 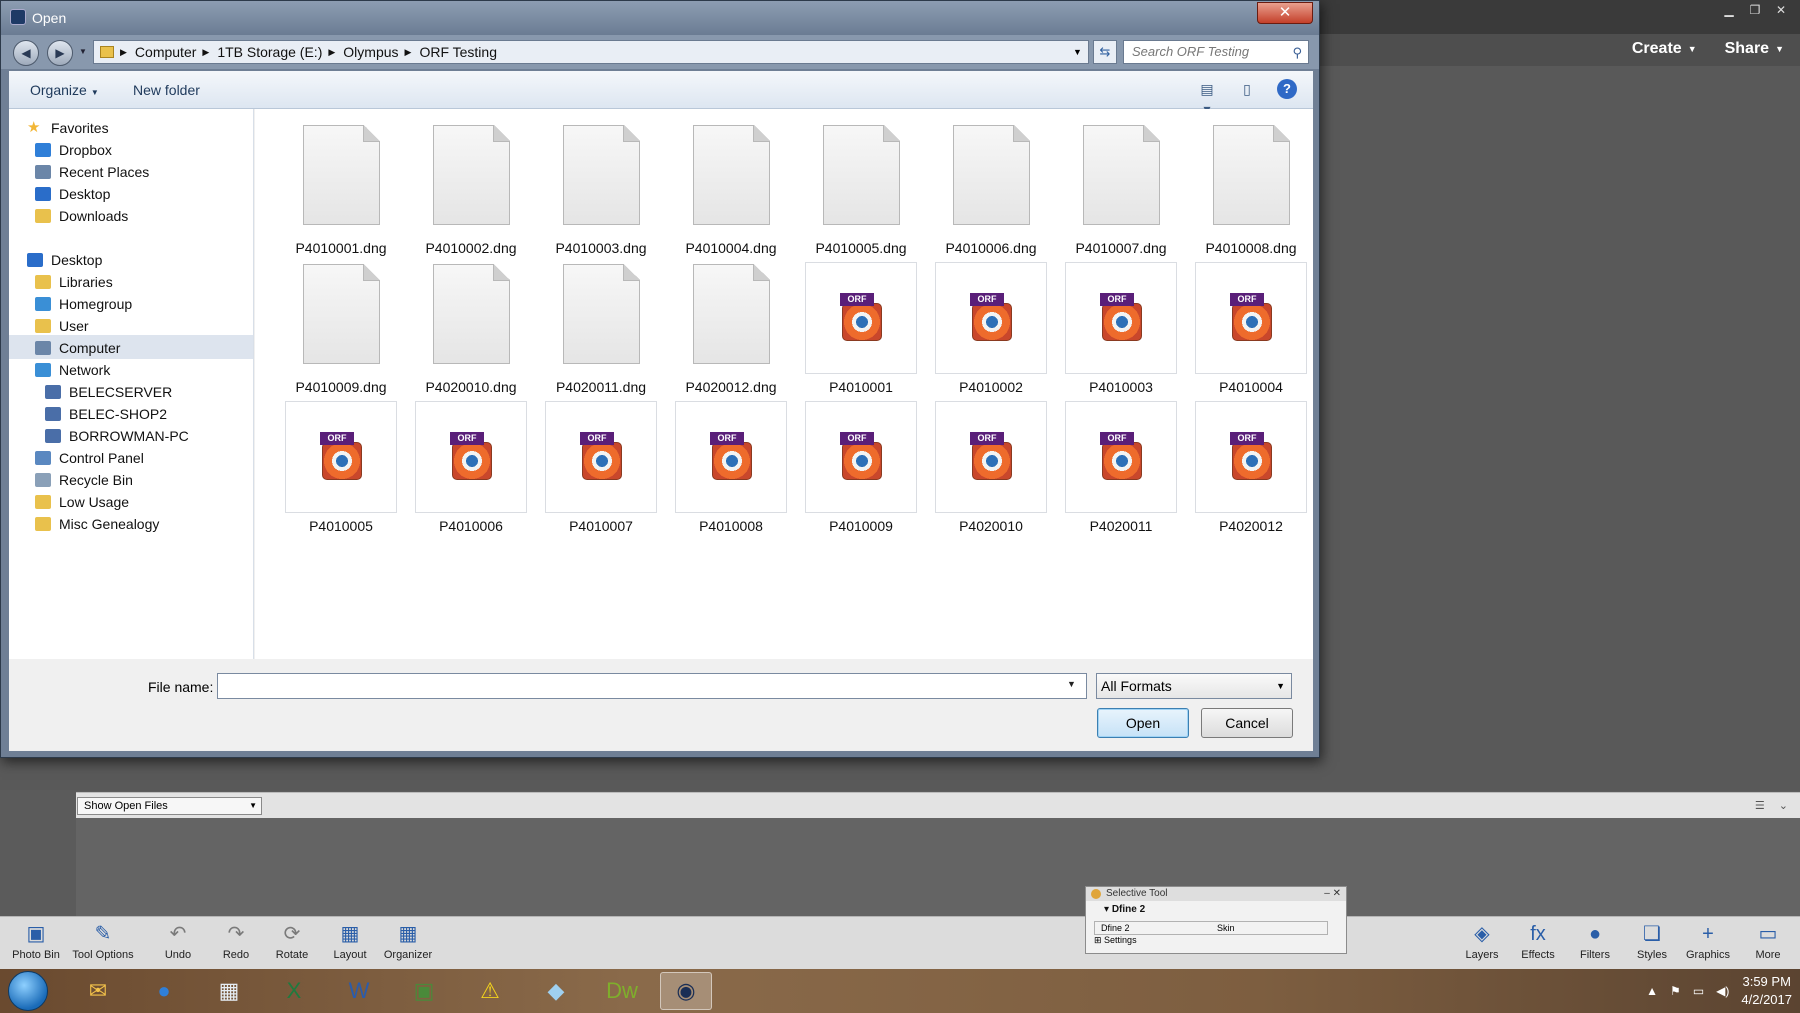 I want to click on file-item: P4010008.dng, so click(x=1251, y=192).